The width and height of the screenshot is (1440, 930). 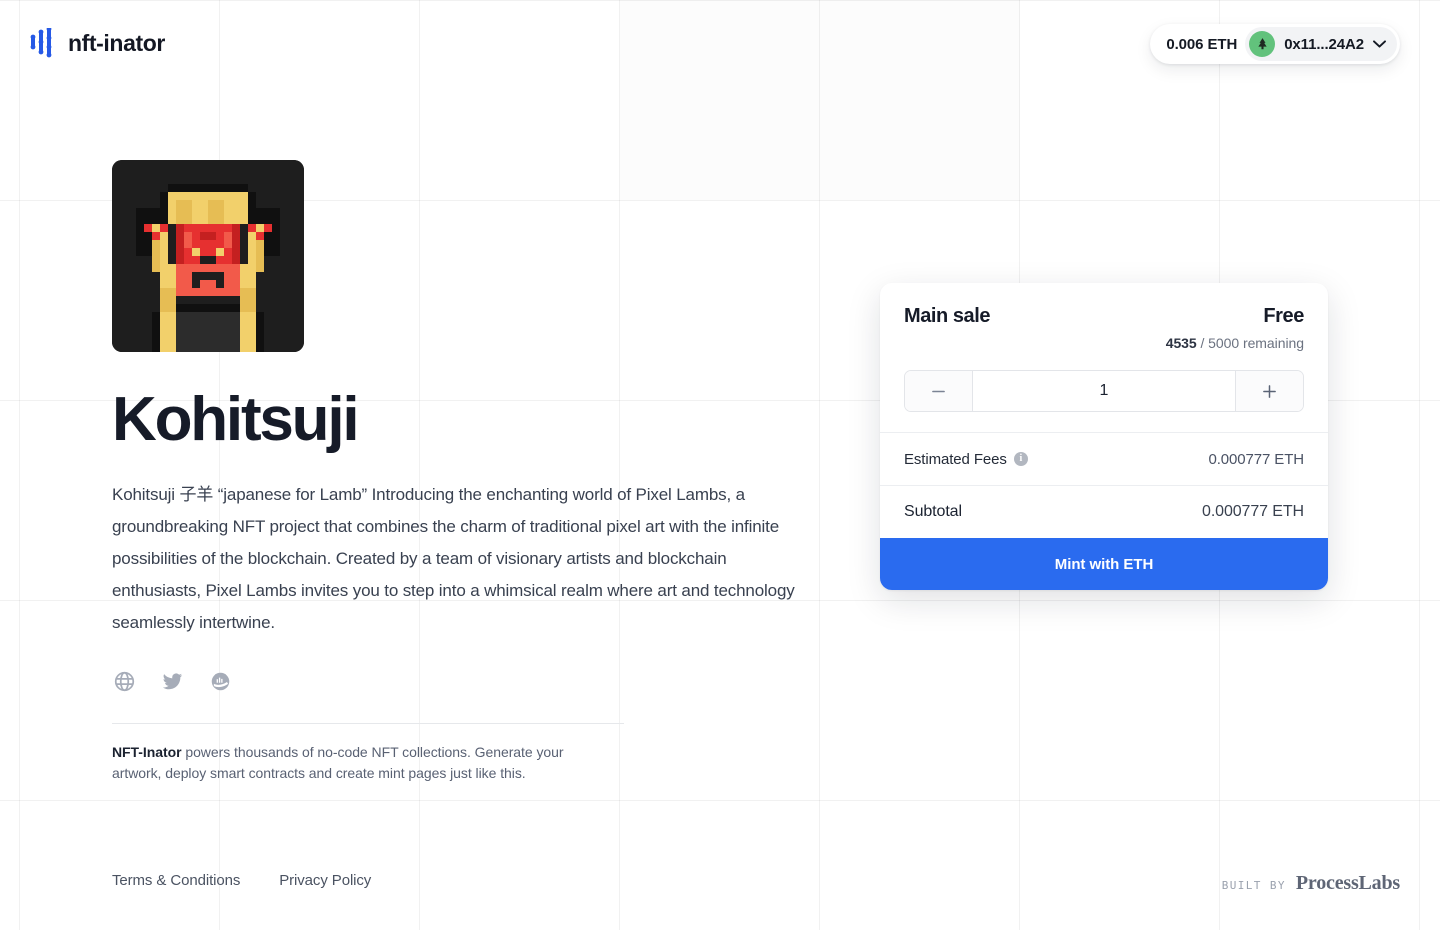 What do you see at coordinates (1324, 44) in the screenshot?
I see `wallet-address: 0x11...24A2` at bounding box center [1324, 44].